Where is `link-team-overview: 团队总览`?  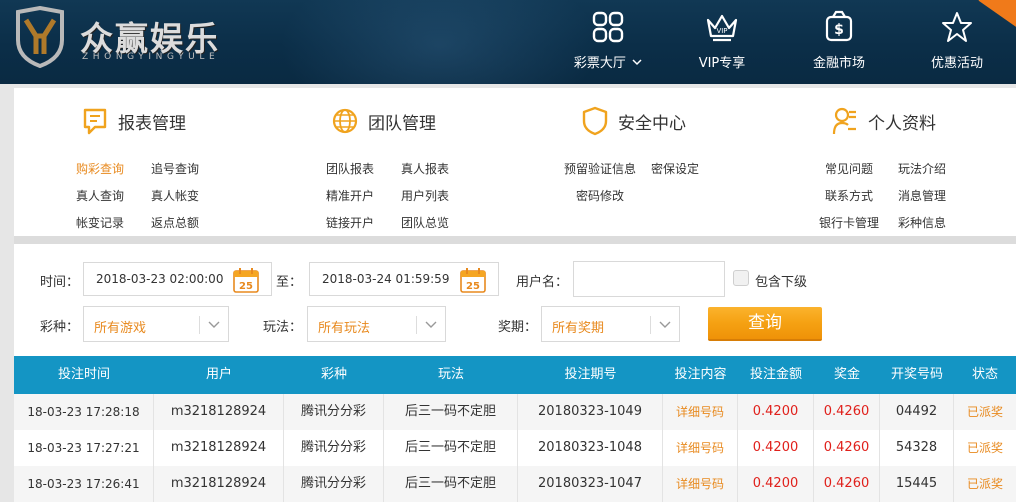 link-team-overview: 团队总览 is located at coordinates (425, 222).